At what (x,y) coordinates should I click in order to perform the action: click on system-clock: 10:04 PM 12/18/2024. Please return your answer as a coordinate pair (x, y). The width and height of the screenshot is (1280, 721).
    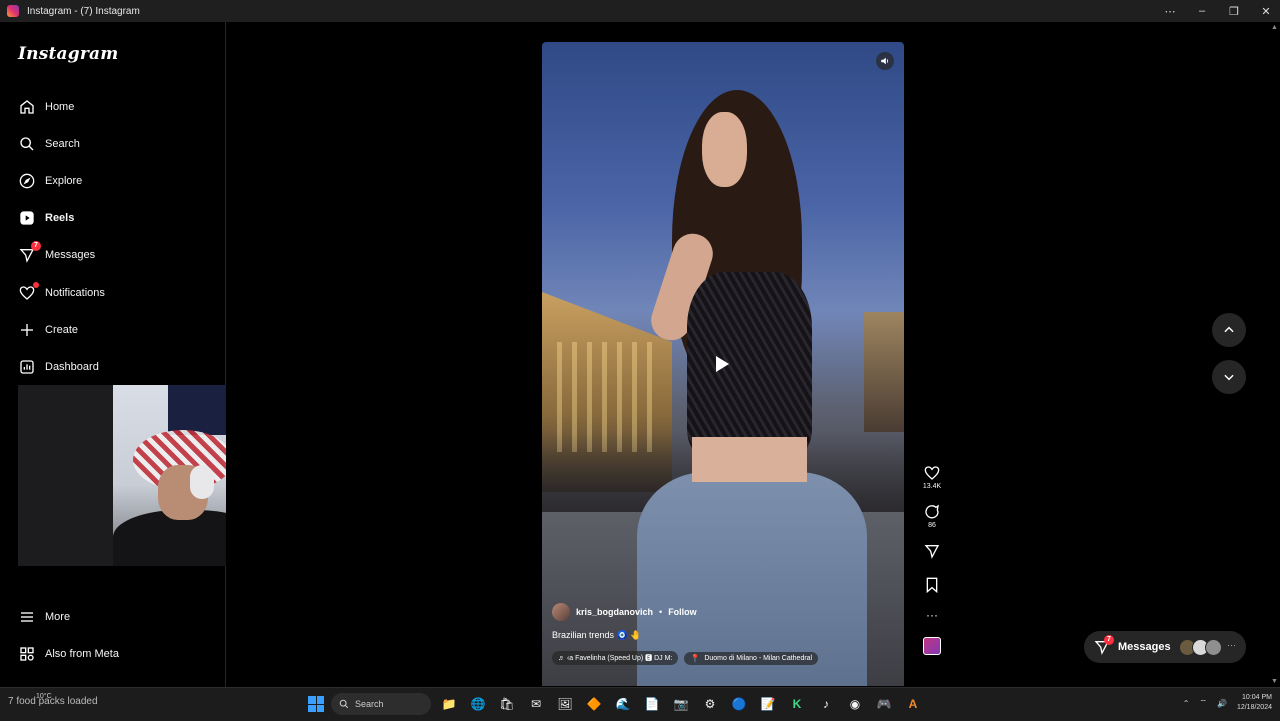
    Looking at the image, I should click on (1254, 703).